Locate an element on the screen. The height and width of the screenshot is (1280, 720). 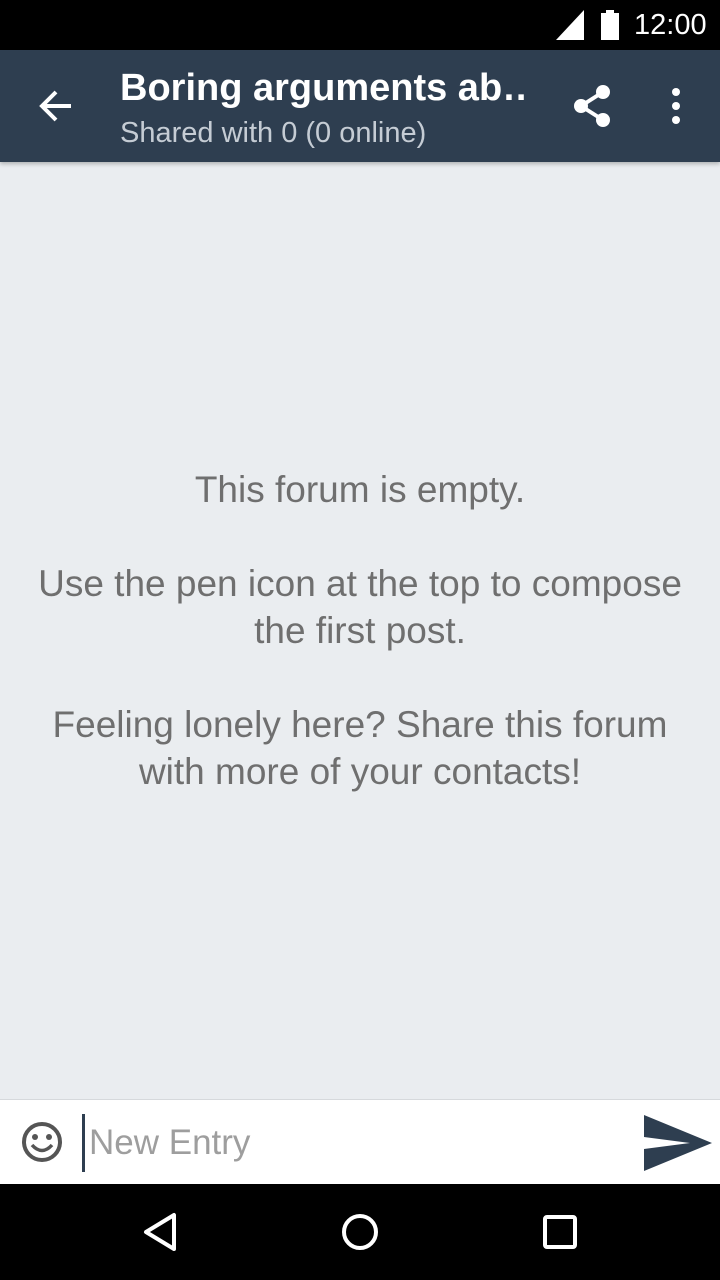
back-arrow-icon is located at coordinates (55, 106).